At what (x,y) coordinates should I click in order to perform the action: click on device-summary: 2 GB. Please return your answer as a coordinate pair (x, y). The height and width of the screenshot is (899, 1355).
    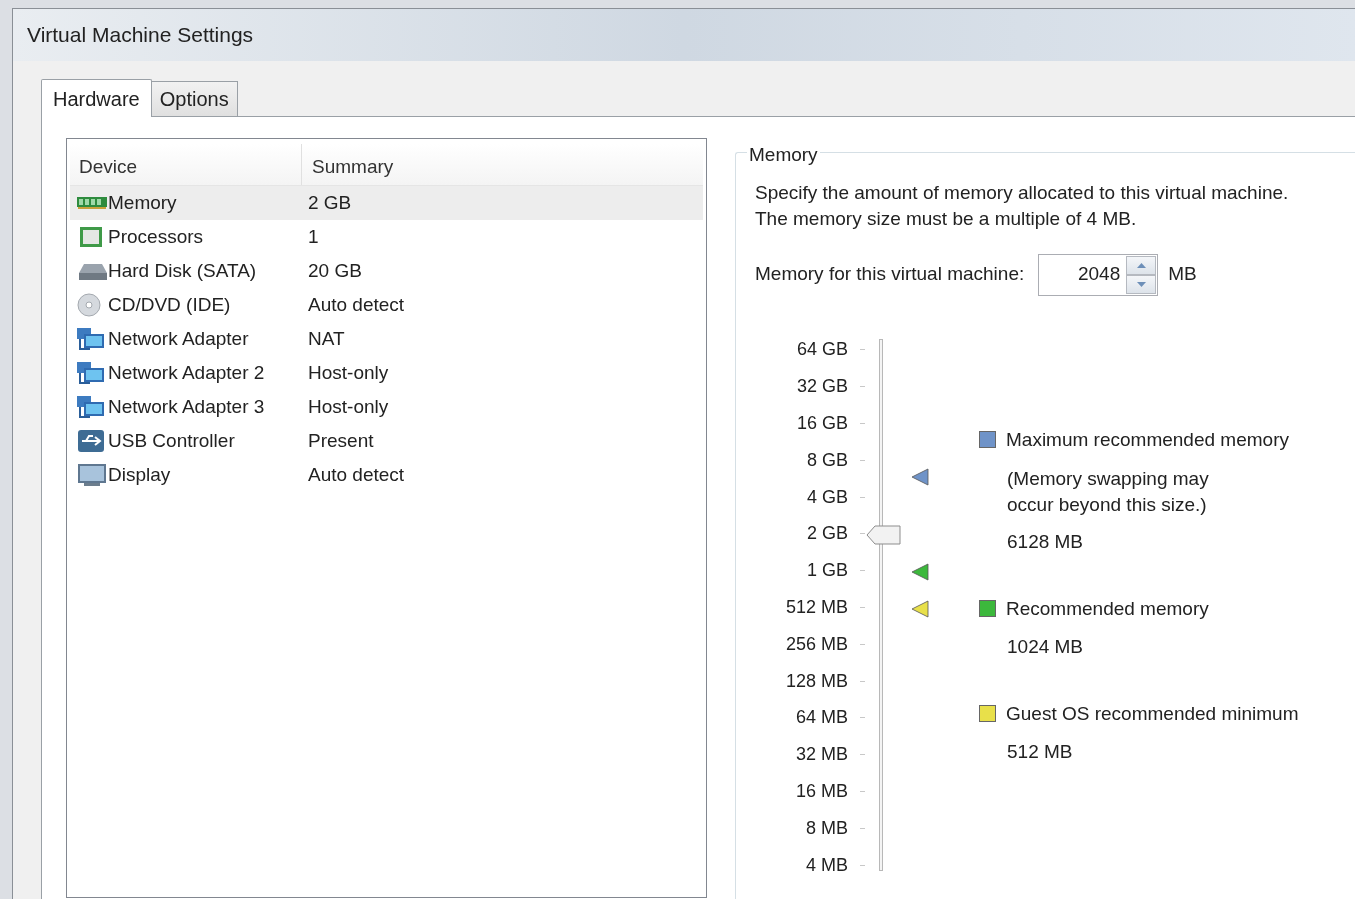
    Looking at the image, I should click on (330, 202).